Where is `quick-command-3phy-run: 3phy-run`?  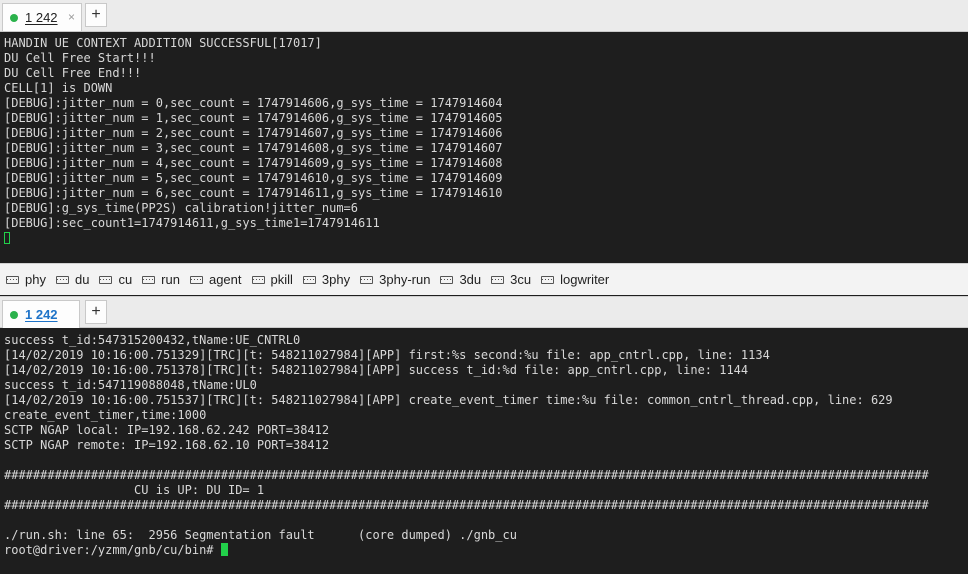
quick-command-3phy-run: 3phy-run is located at coordinates (395, 279).